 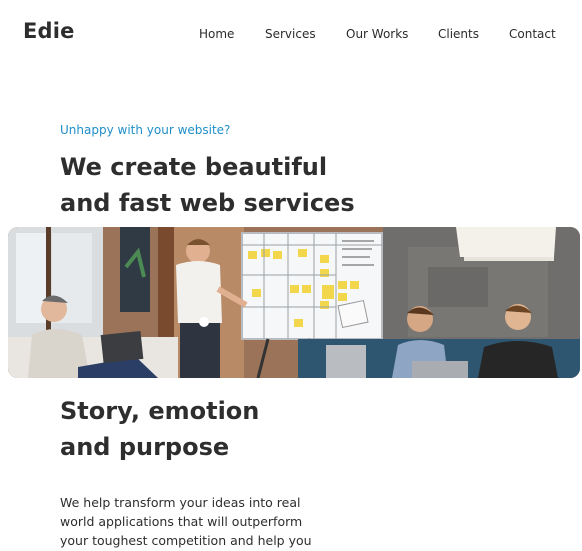 I want to click on main-nav: Home Services Our Works Clients Contact, so click(x=291, y=36).